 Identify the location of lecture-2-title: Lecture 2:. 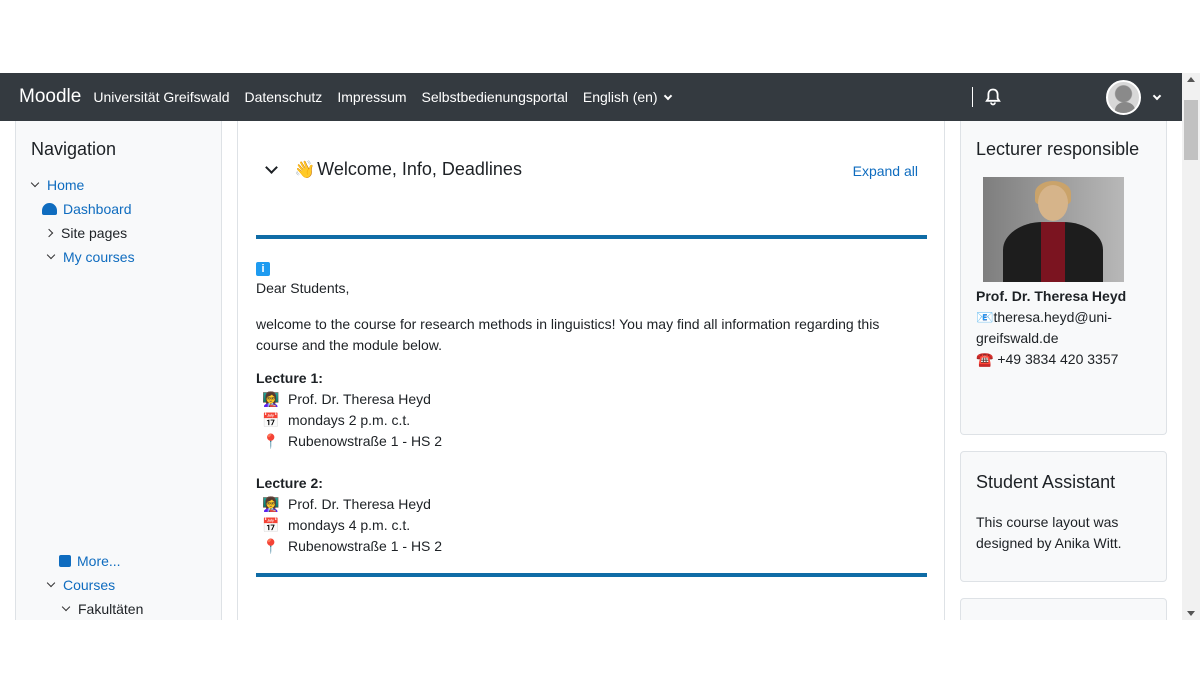
(289, 483).